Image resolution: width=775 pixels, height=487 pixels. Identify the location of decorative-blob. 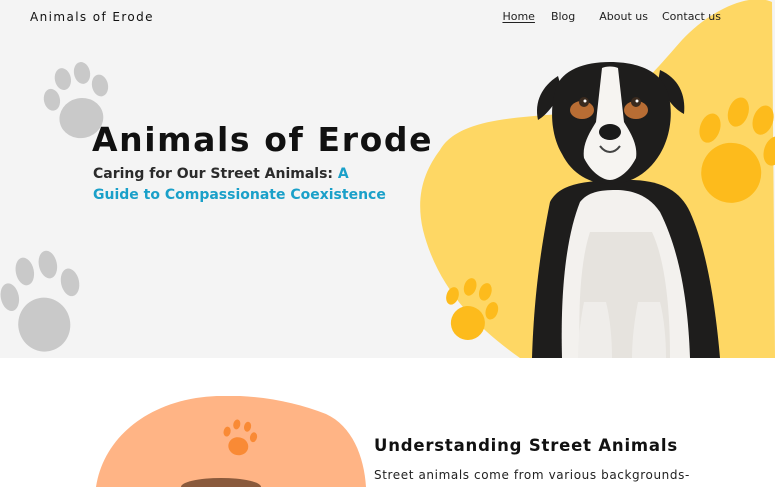
(231, 441).